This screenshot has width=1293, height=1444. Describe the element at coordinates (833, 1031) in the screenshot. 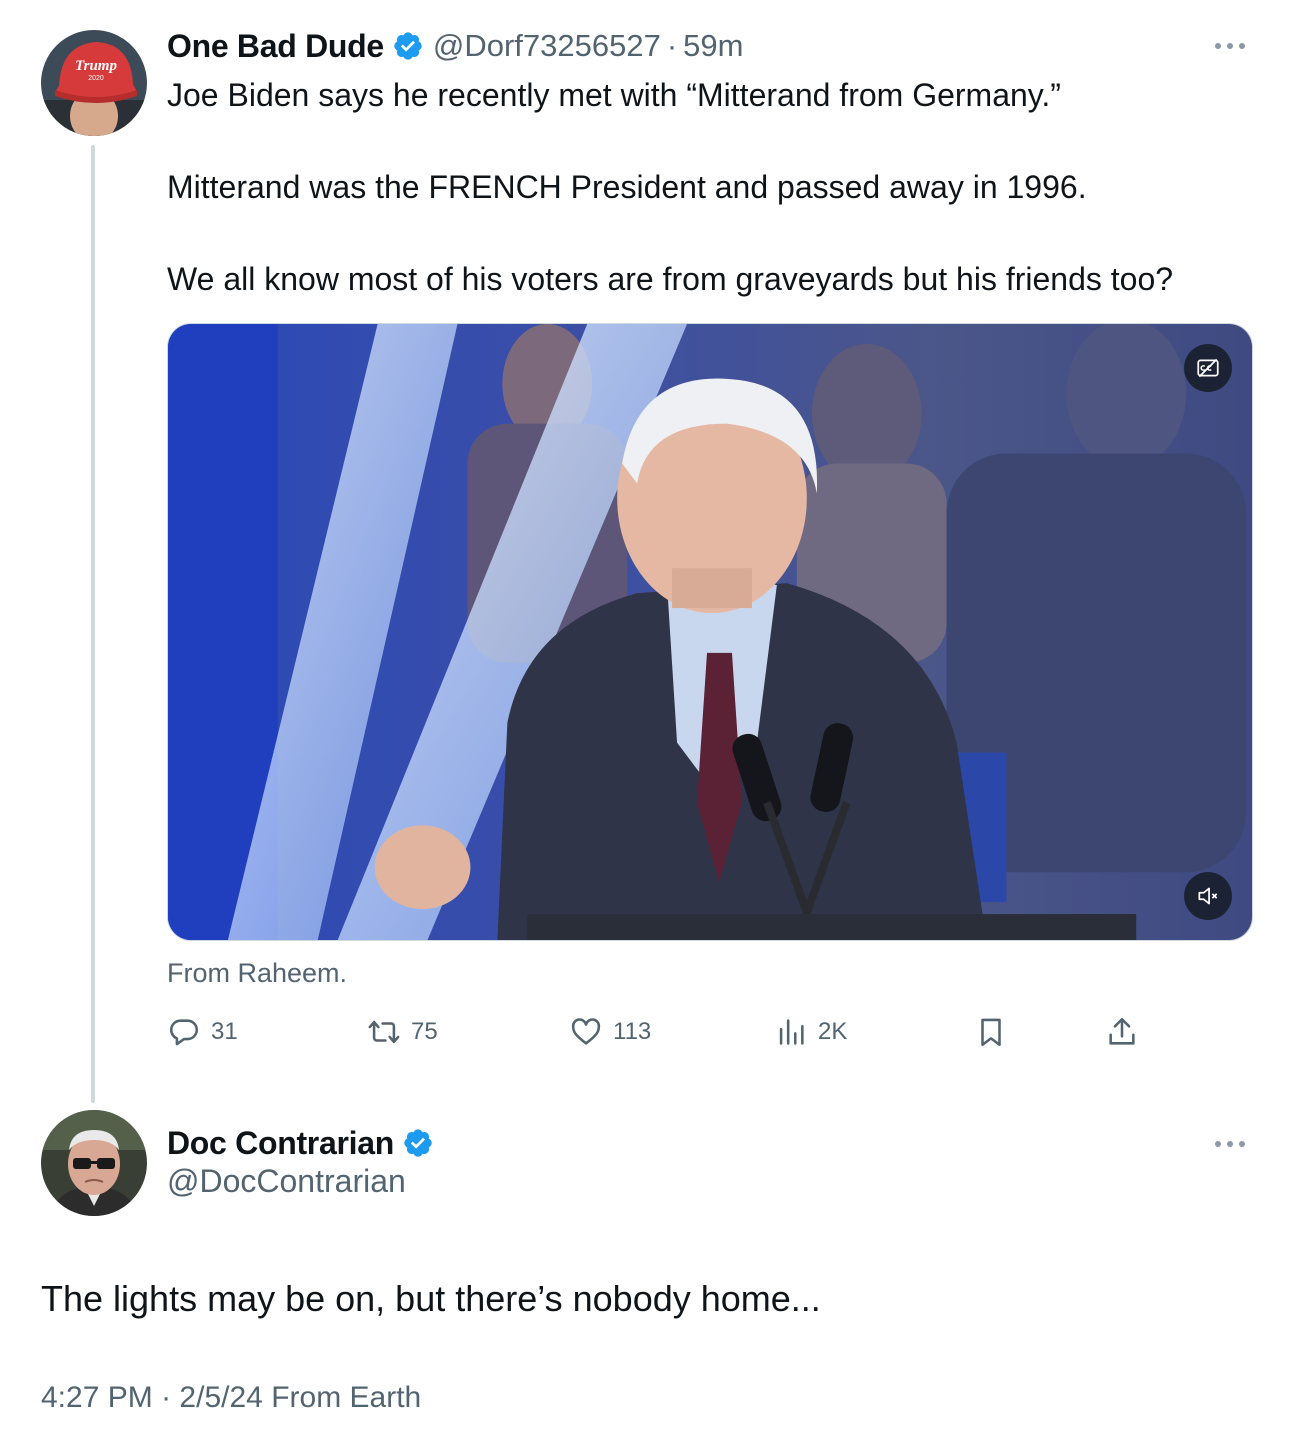

I see `views-count: 2K` at that location.